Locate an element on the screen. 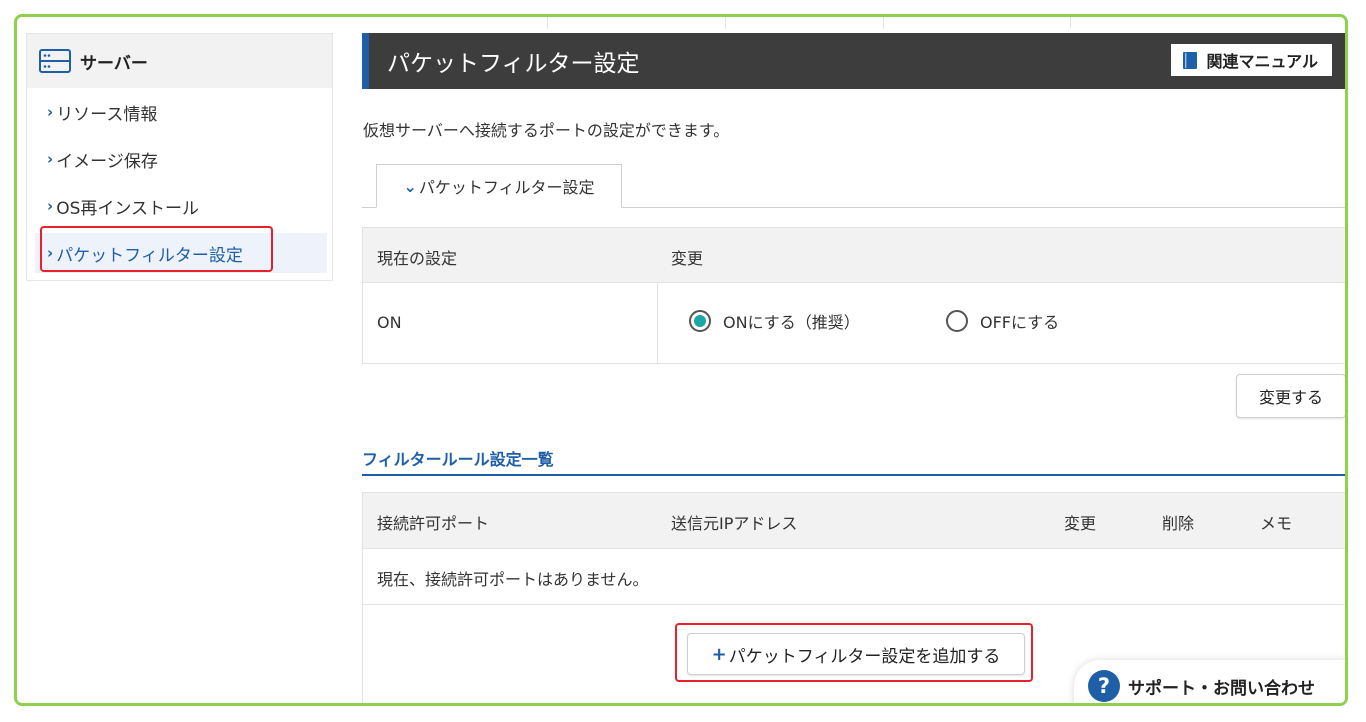  empty-message: 現在、接続許可ポートはありません。 is located at coordinates (513, 579).